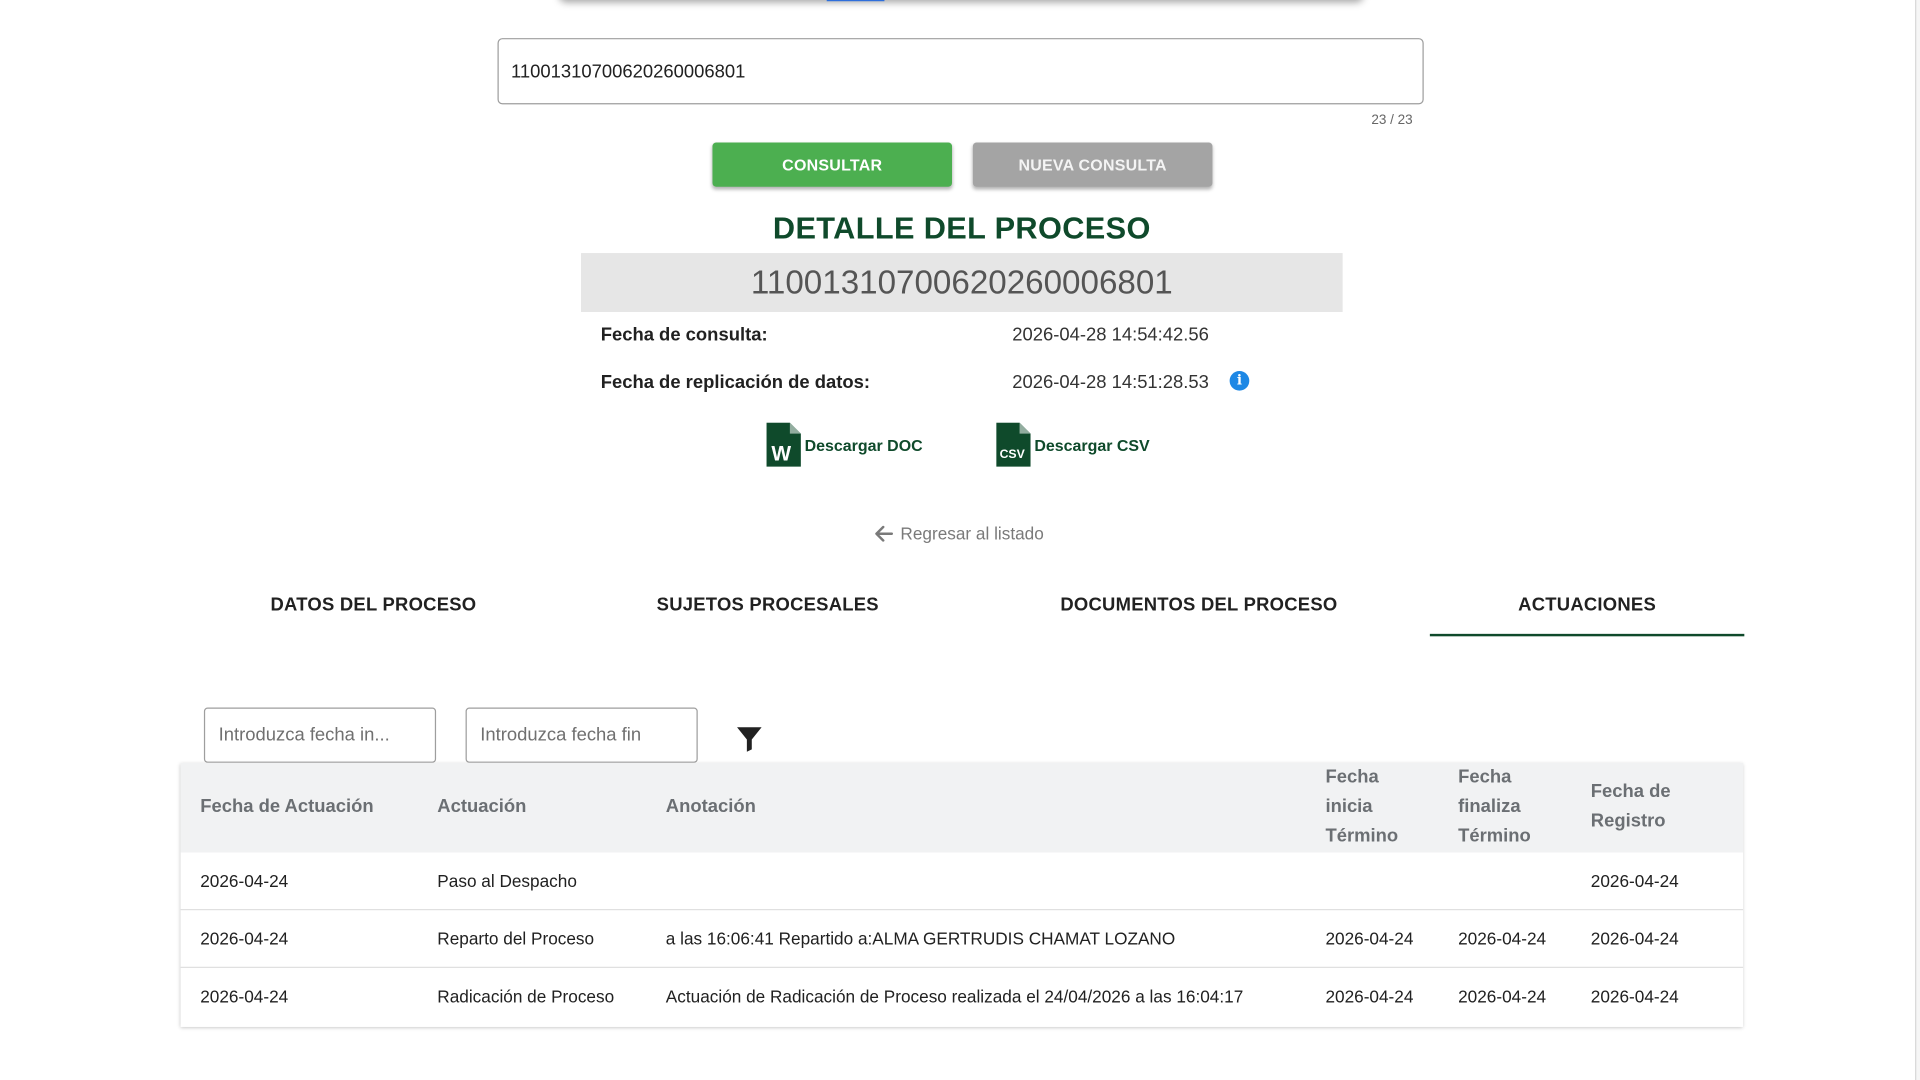 The image size is (1920, 1080). I want to click on header-fecha-finaliza-termino: Fecha finaliza Término, so click(1494, 807).